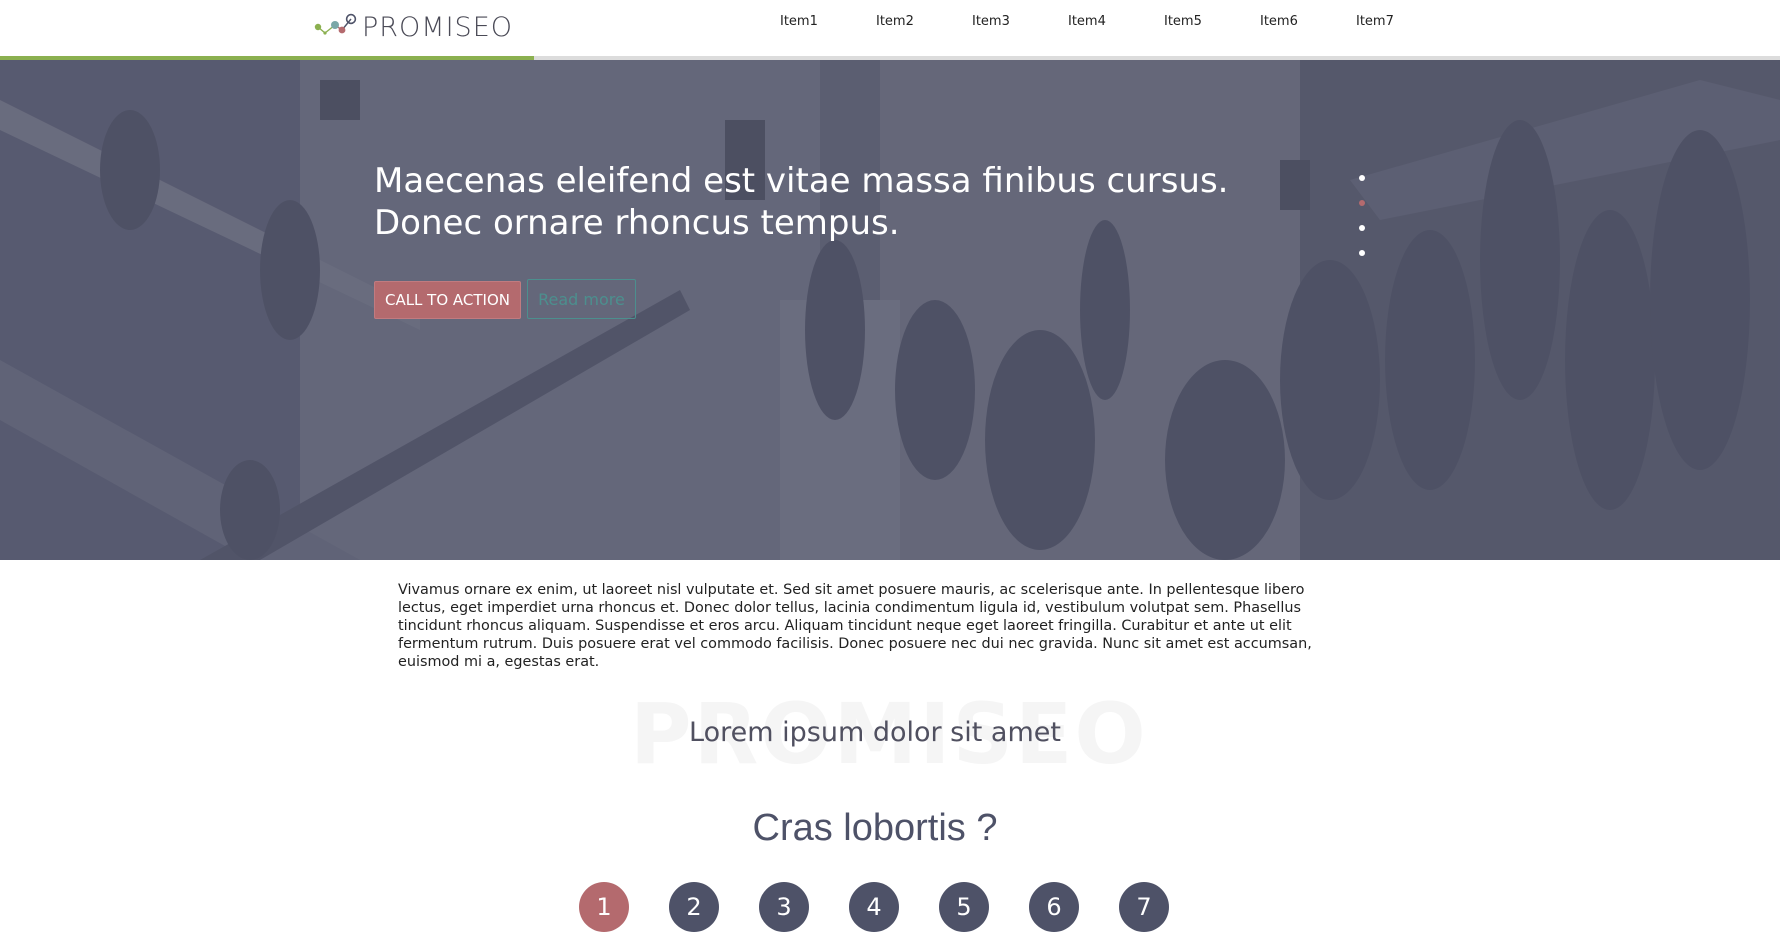 The height and width of the screenshot is (947, 1780). I want to click on call-to-action-button: CALL TO ACTION, so click(447, 300).